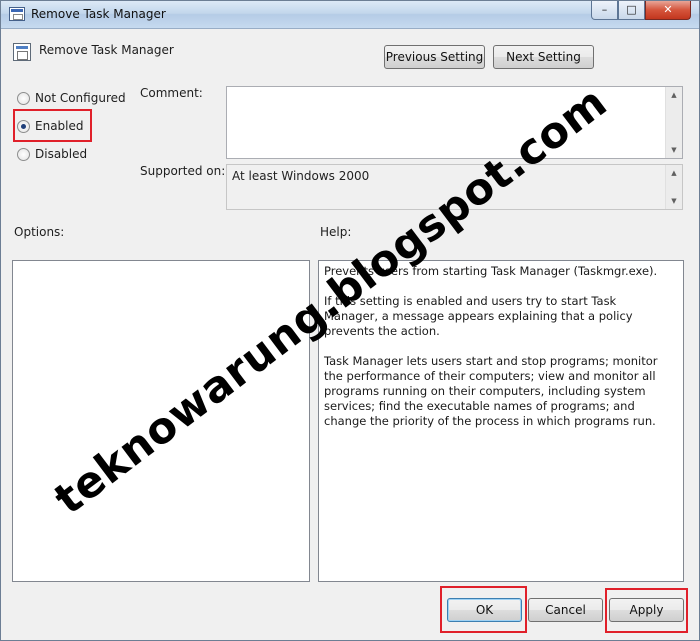 The height and width of the screenshot is (641, 700). I want to click on radio-button-selected-icon, so click(23, 126).